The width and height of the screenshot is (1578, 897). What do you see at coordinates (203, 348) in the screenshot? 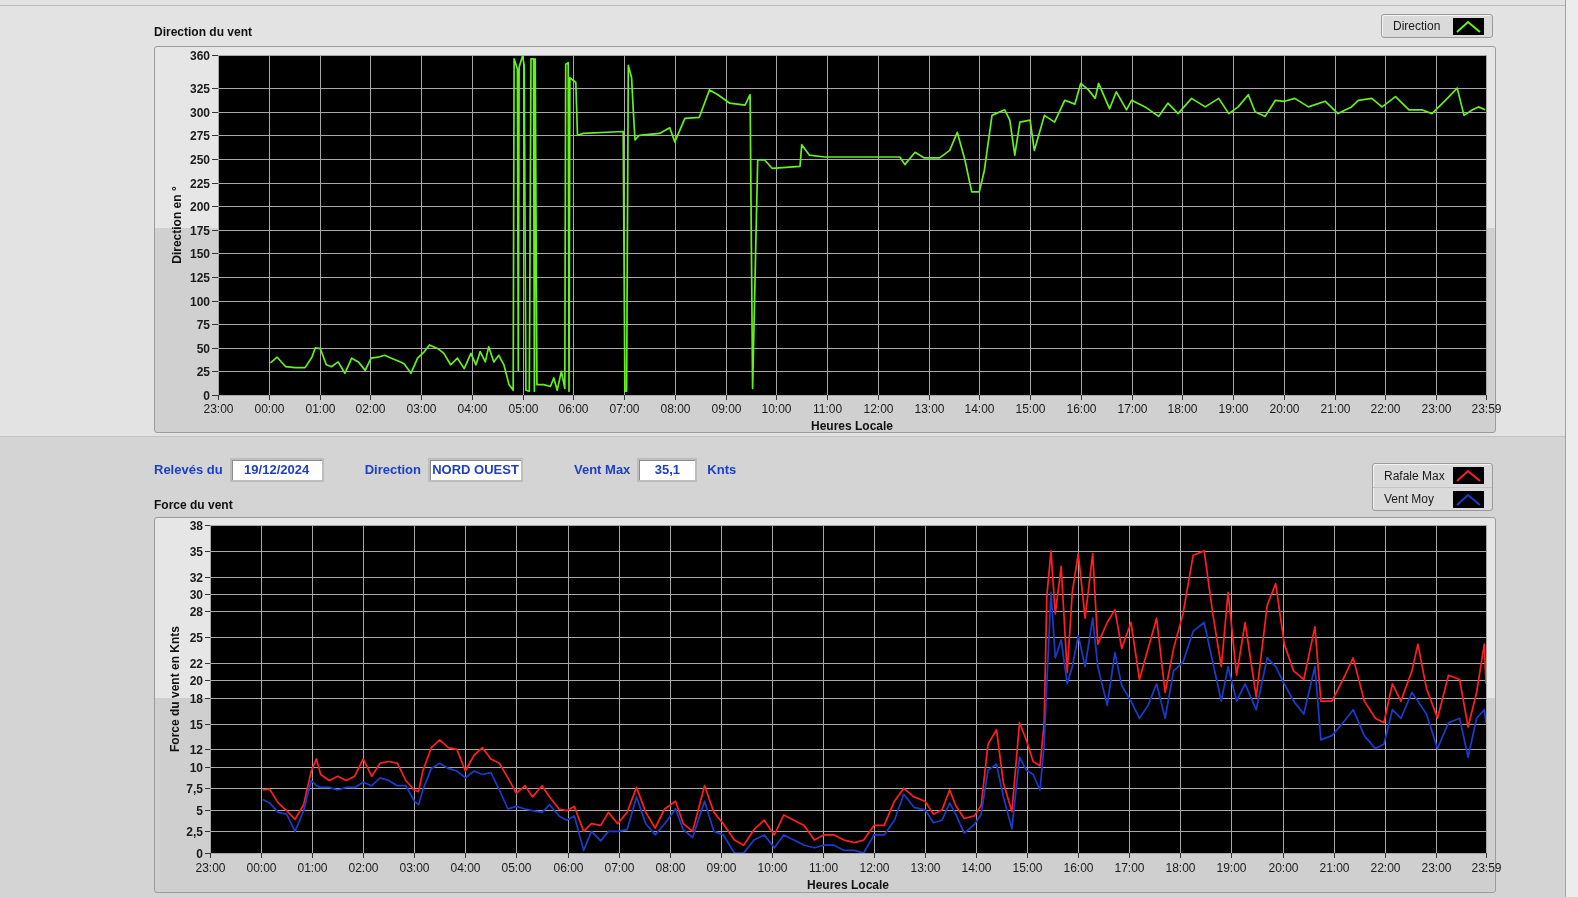
I see `y-tick-label: 50` at bounding box center [203, 348].